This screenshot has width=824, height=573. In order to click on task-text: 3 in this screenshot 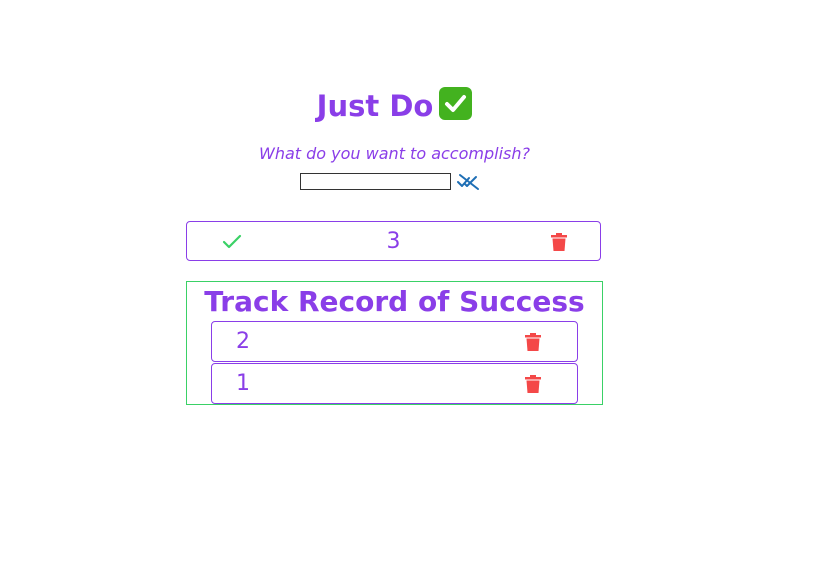, I will do `click(393, 241)`.